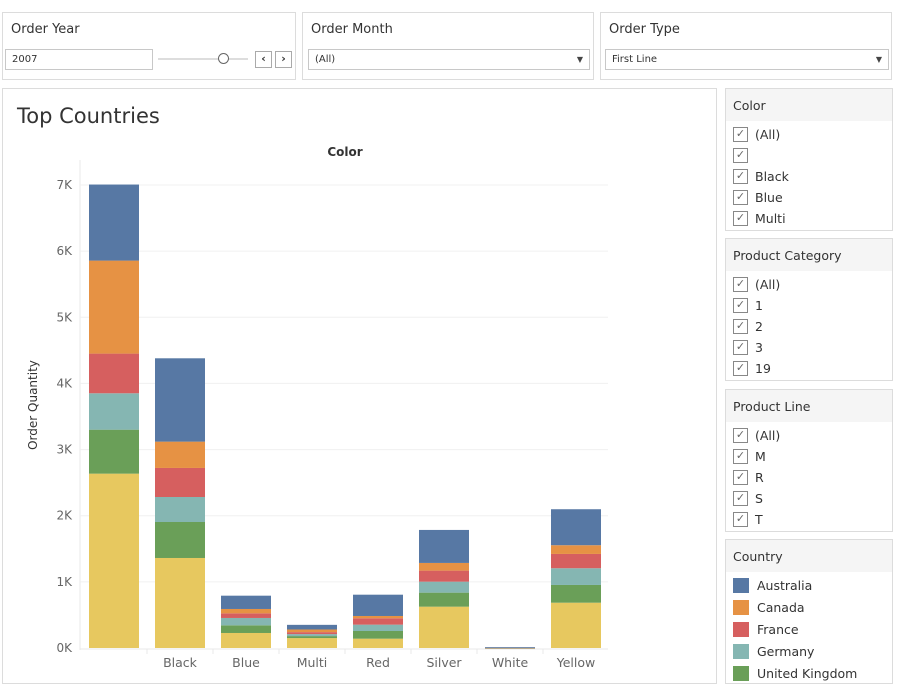 The height and width of the screenshot is (698, 906). Describe the element at coordinates (64, 582) in the screenshot. I see `y-tick-label: 1K` at that location.